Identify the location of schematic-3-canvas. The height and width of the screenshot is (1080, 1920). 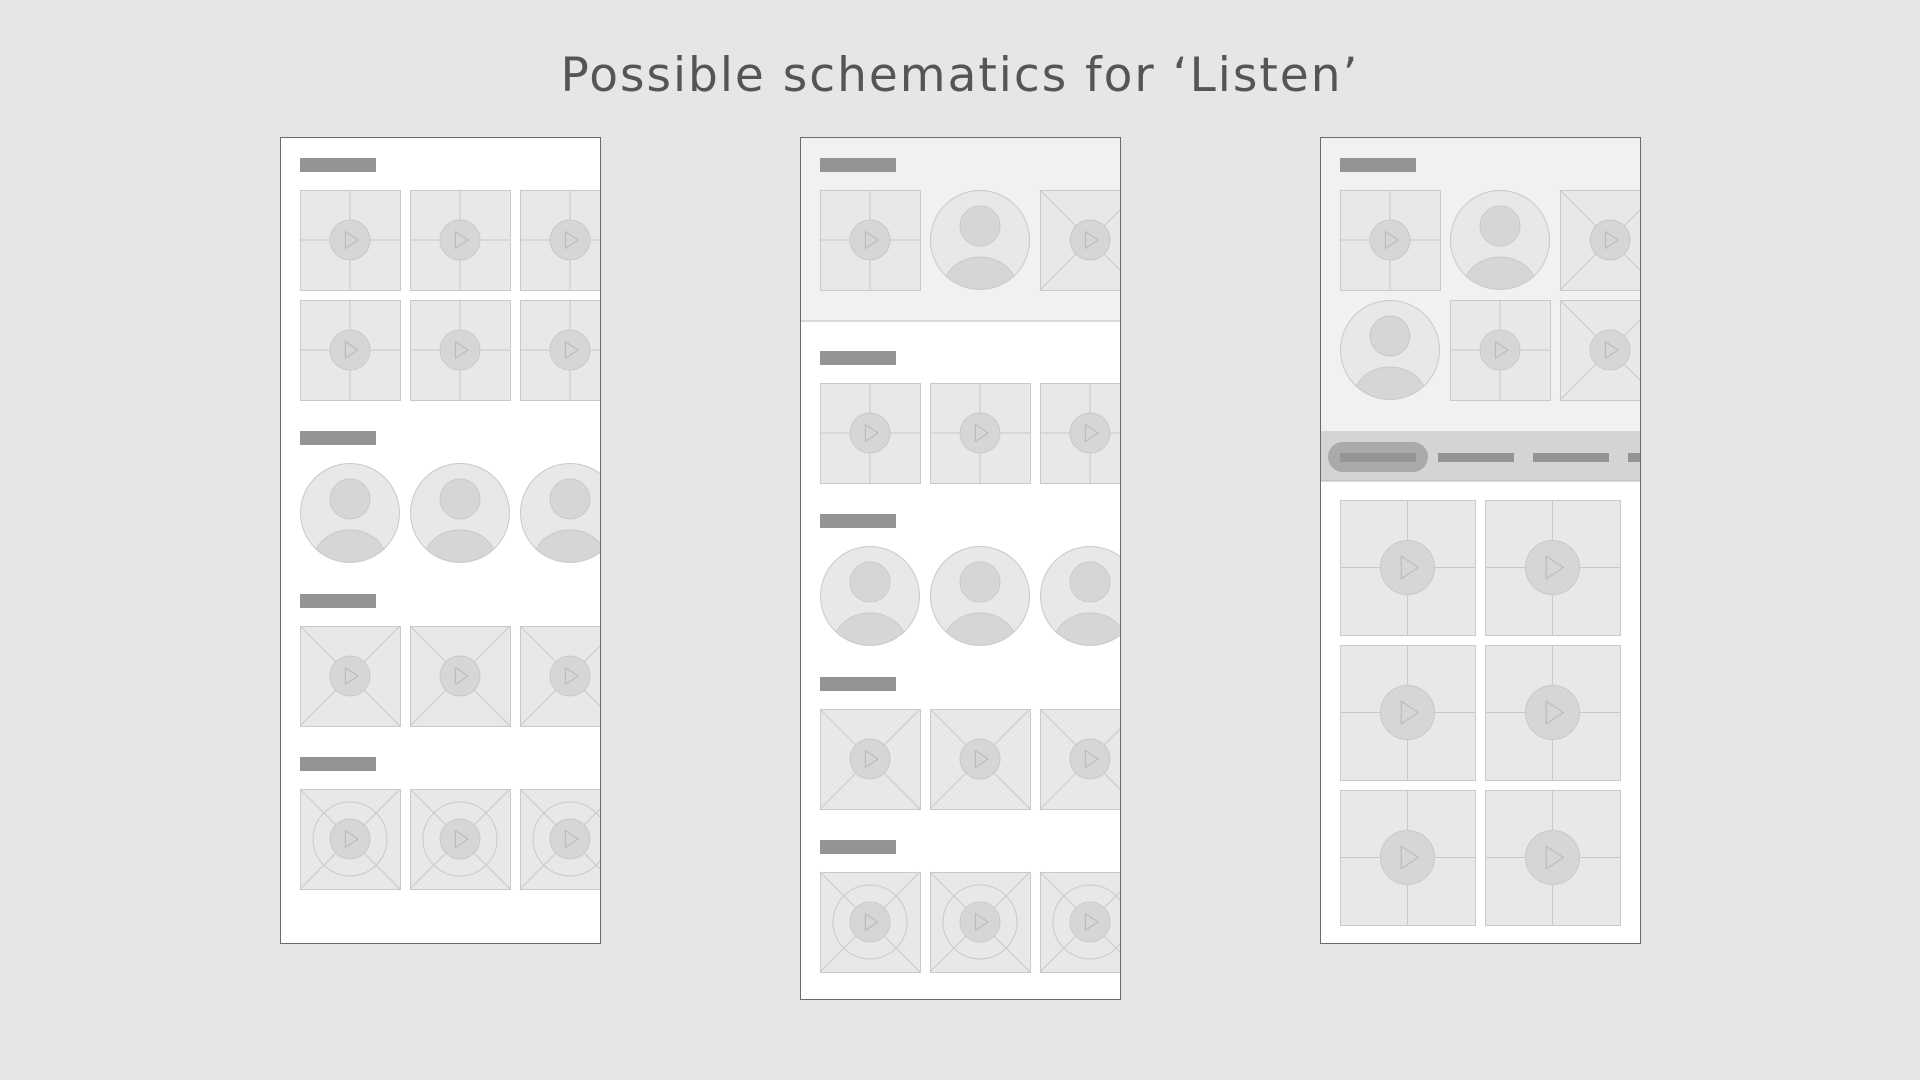
(1480, 532).